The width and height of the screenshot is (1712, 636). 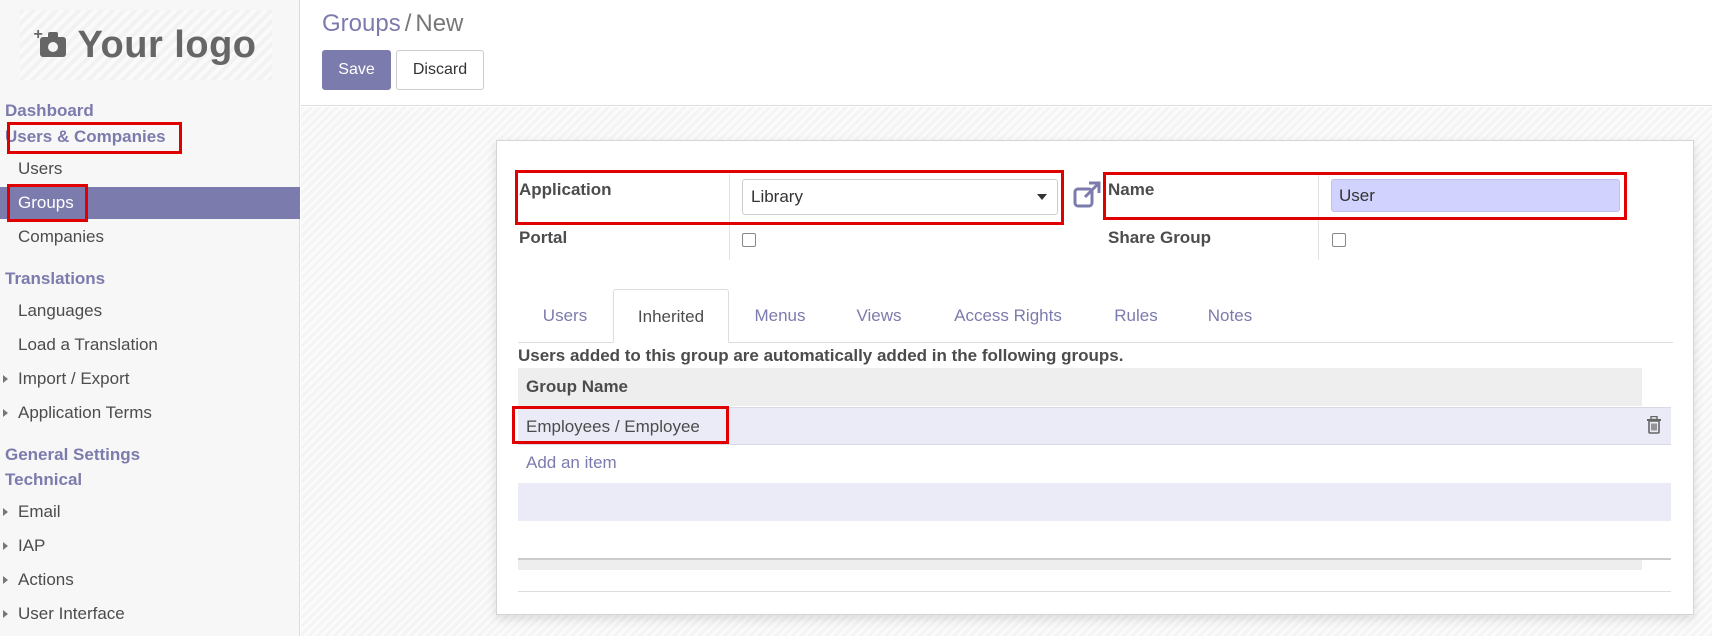 What do you see at coordinates (46, 579) in the screenshot?
I see `sidebar-item-label: Actions` at bounding box center [46, 579].